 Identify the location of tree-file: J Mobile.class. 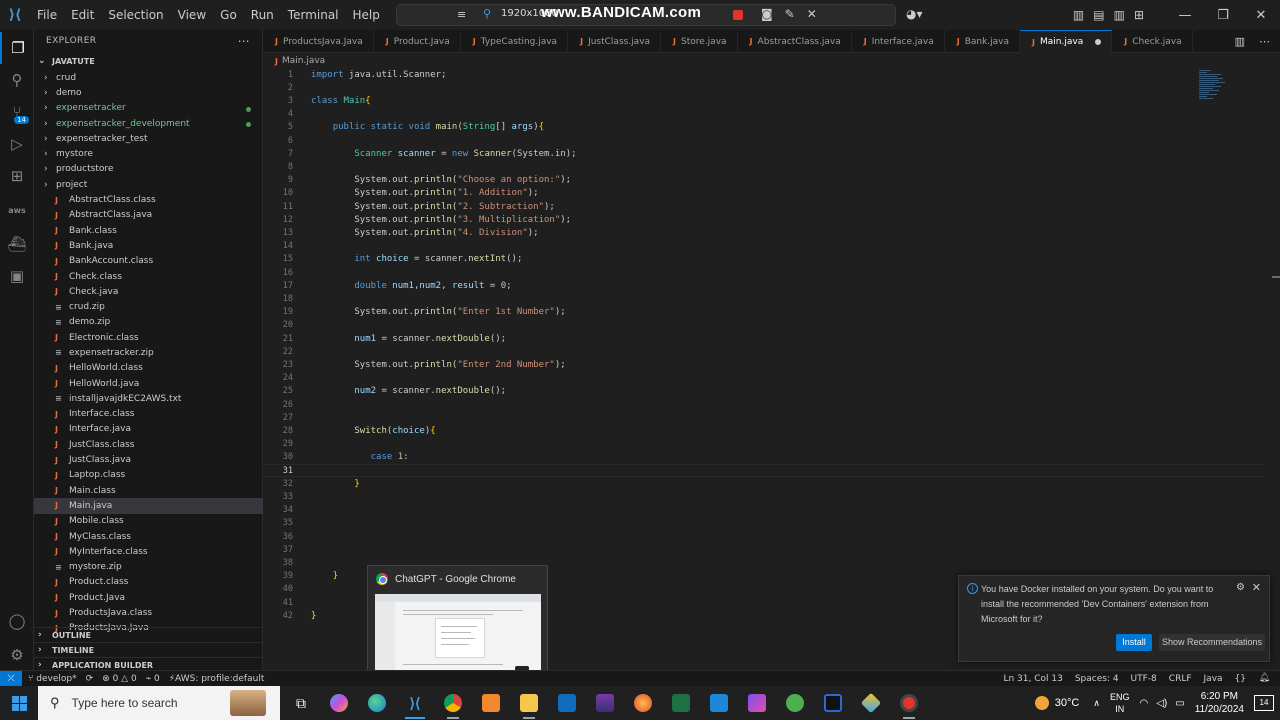
(148, 521).